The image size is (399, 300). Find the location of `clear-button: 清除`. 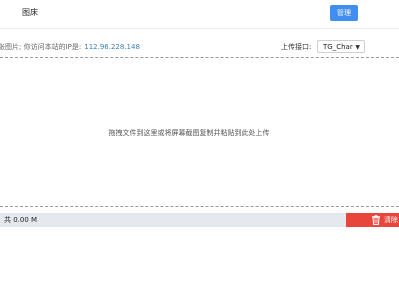

clear-button: 清除 is located at coordinates (372, 220).